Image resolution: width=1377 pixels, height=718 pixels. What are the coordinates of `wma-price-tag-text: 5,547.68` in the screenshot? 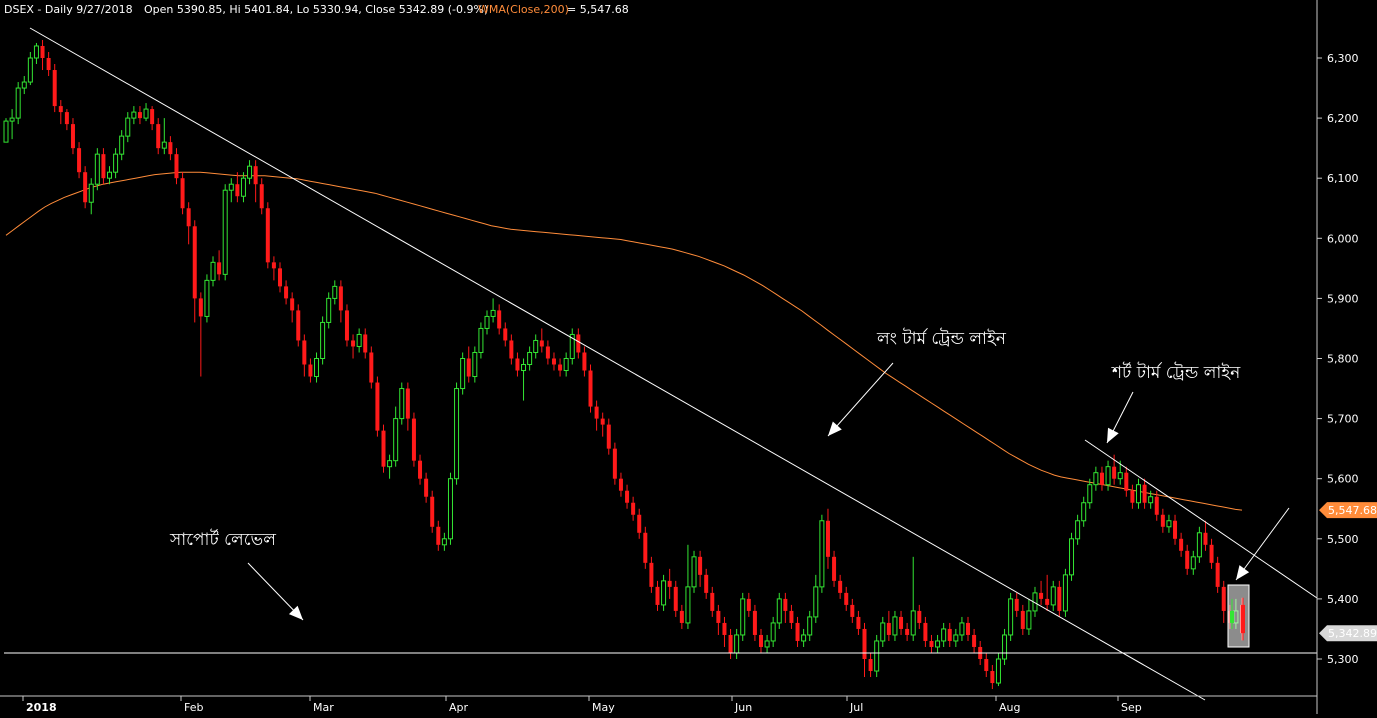 It's located at (1352, 510).